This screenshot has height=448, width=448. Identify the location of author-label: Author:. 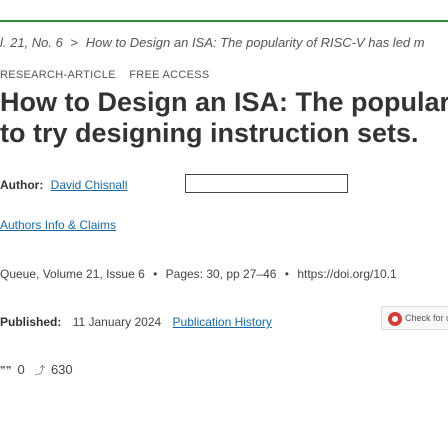
(22, 185).